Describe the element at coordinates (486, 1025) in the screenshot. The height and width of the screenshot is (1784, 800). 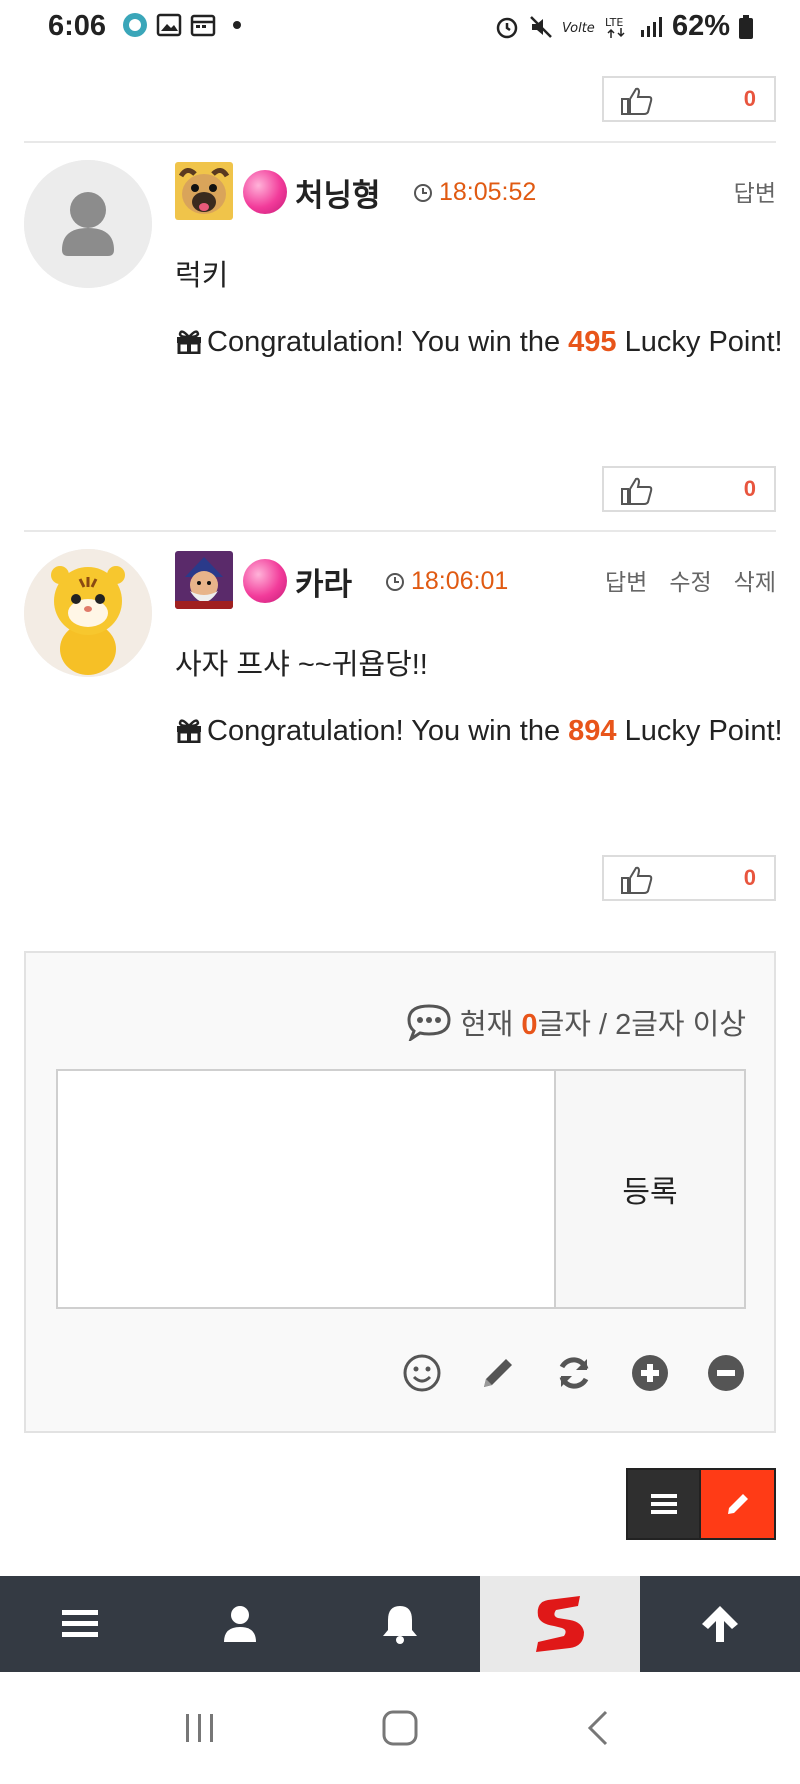
I see `char-count-prefix: 현재` at that location.